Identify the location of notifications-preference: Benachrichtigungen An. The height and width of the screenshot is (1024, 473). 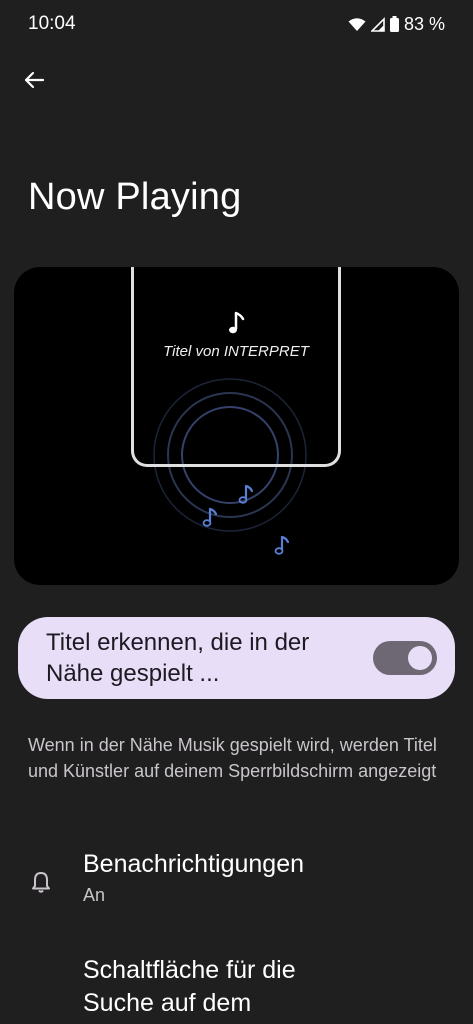
(236, 877).